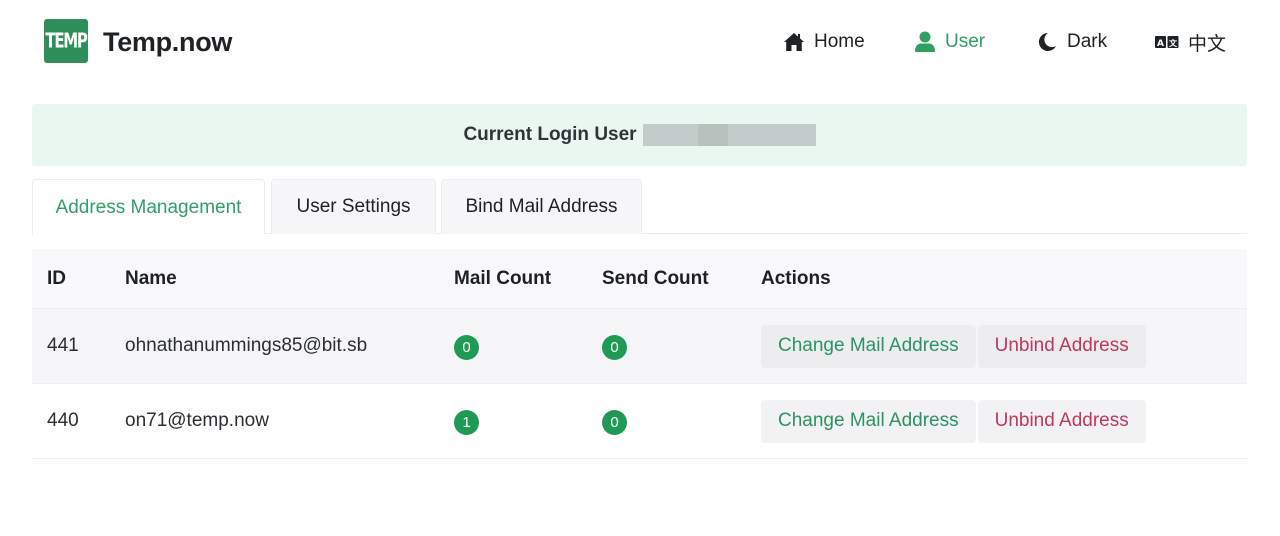  What do you see at coordinates (729, 135) in the screenshot?
I see `masked-username` at bounding box center [729, 135].